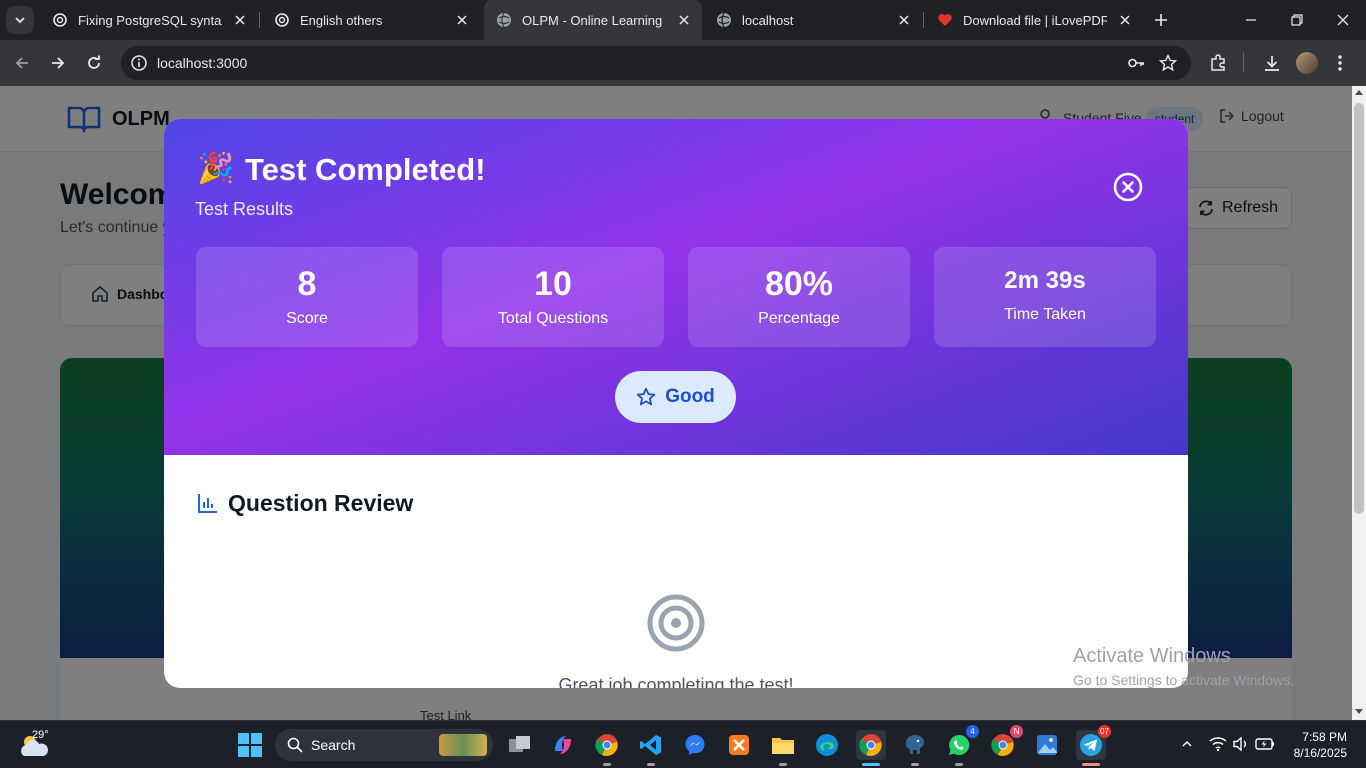  Describe the element at coordinates (1034, 20) in the screenshot. I see `browser-tab-5: Download file | iLovePDF` at that location.